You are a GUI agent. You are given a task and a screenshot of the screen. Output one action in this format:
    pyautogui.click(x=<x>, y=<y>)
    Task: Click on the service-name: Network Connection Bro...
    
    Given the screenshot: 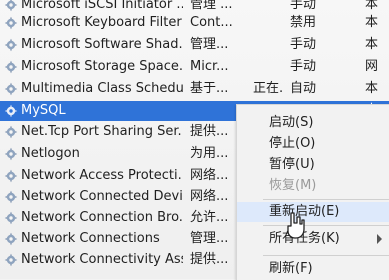 What is the action you would take?
    pyautogui.click(x=102, y=217)
    